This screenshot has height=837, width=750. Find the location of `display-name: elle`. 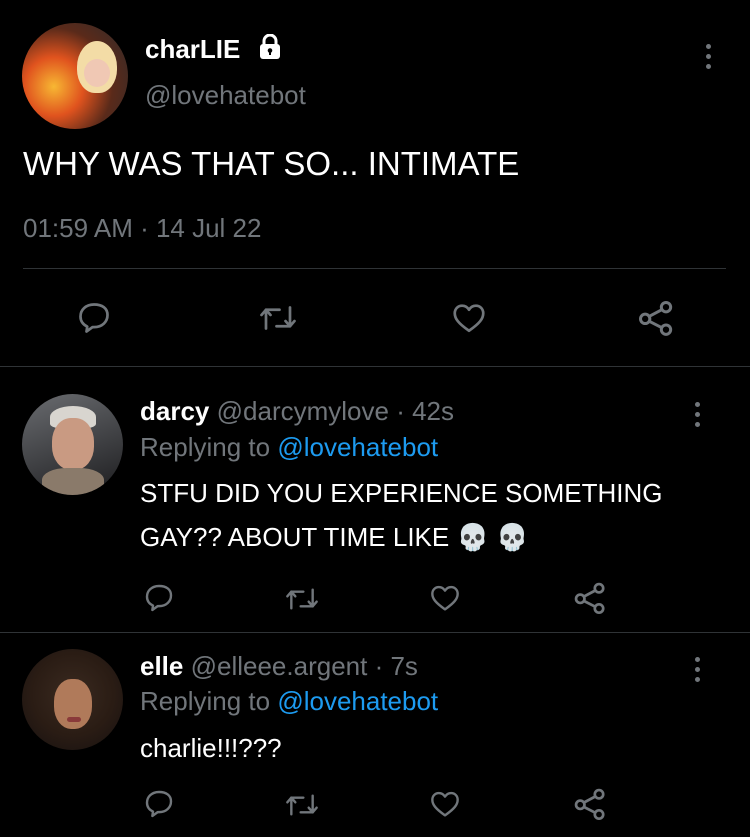

display-name: elle is located at coordinates (161, 666).